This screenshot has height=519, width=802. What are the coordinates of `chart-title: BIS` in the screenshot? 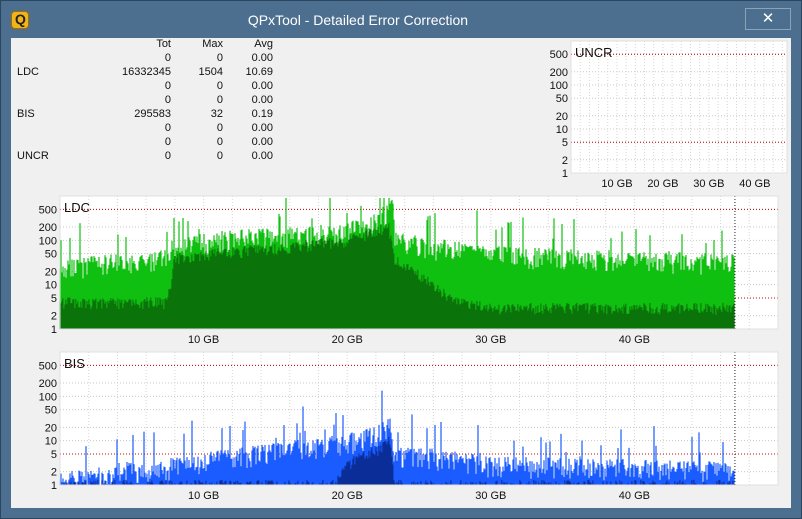 It's located at (74, 363).